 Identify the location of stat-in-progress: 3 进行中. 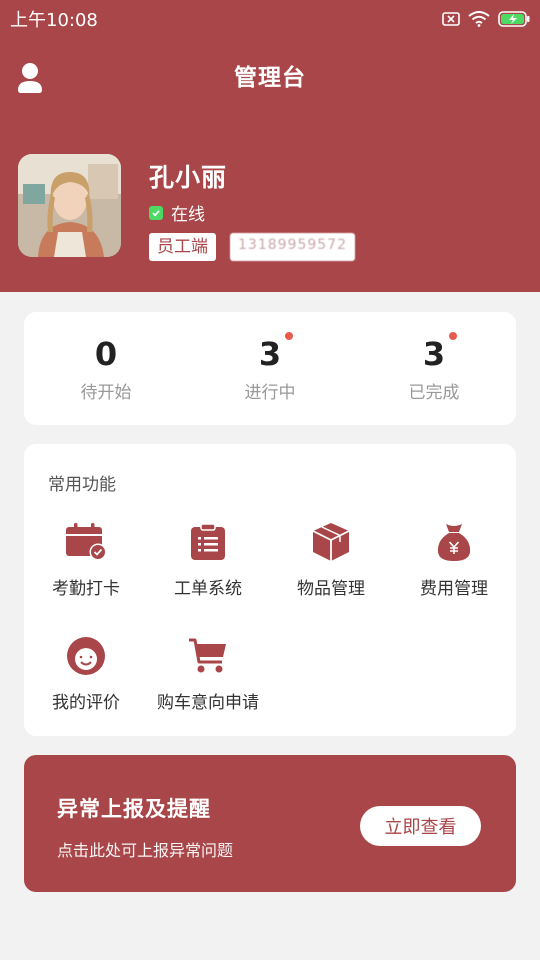
(270, 368).